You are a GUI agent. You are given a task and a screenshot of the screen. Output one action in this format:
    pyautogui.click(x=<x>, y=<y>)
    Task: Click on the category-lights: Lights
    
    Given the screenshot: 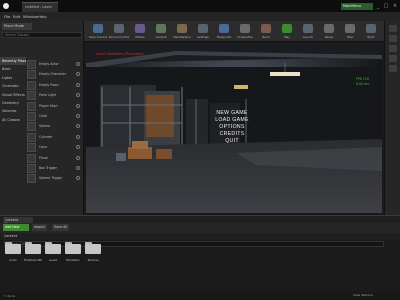 What is the action you would take?
    pyautogui.click(x=13, y=78)
    